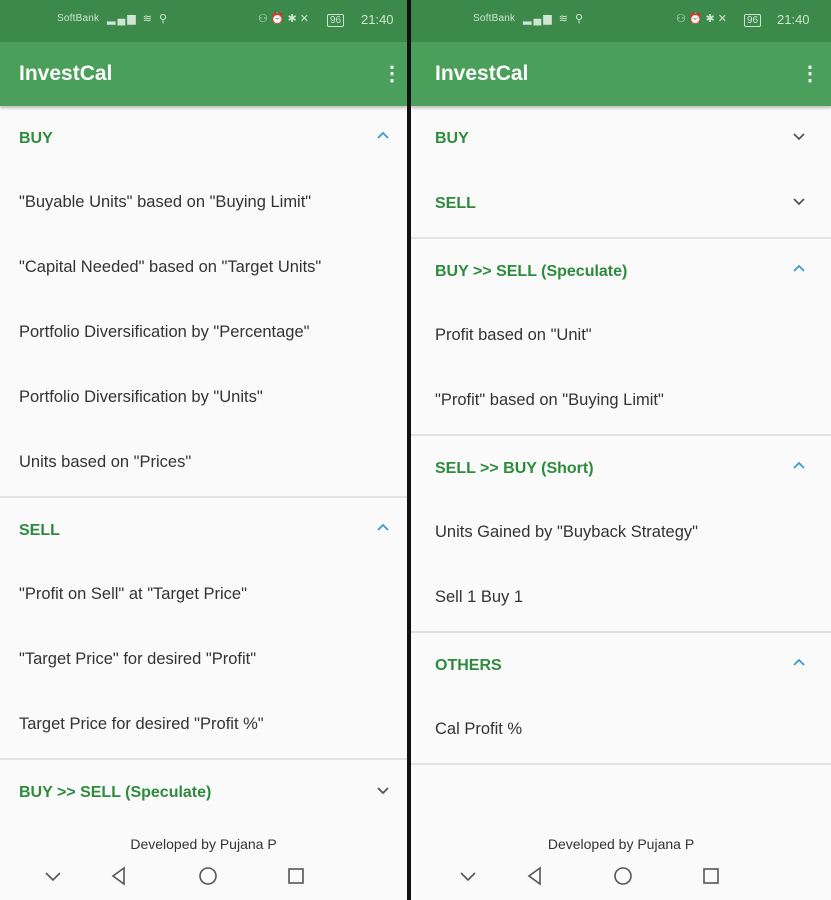 This screenshot has height=900, width=831. What do you see at coordinates (468, 665) in the screenshot?
I see `section-title: OTHERS` at bounding box center [468, 665].